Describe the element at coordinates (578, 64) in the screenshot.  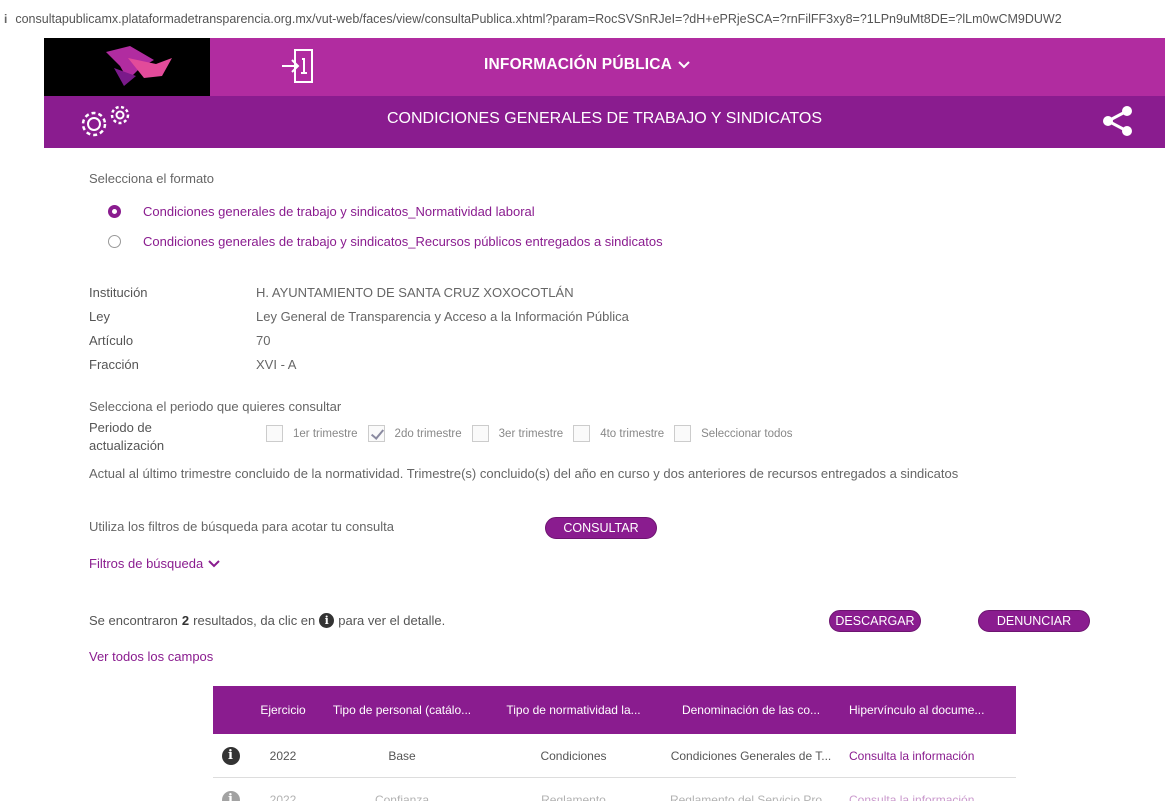
I see `nav-informacion-publica-label: INFORMACIÓN PÚBLICA` at that location.